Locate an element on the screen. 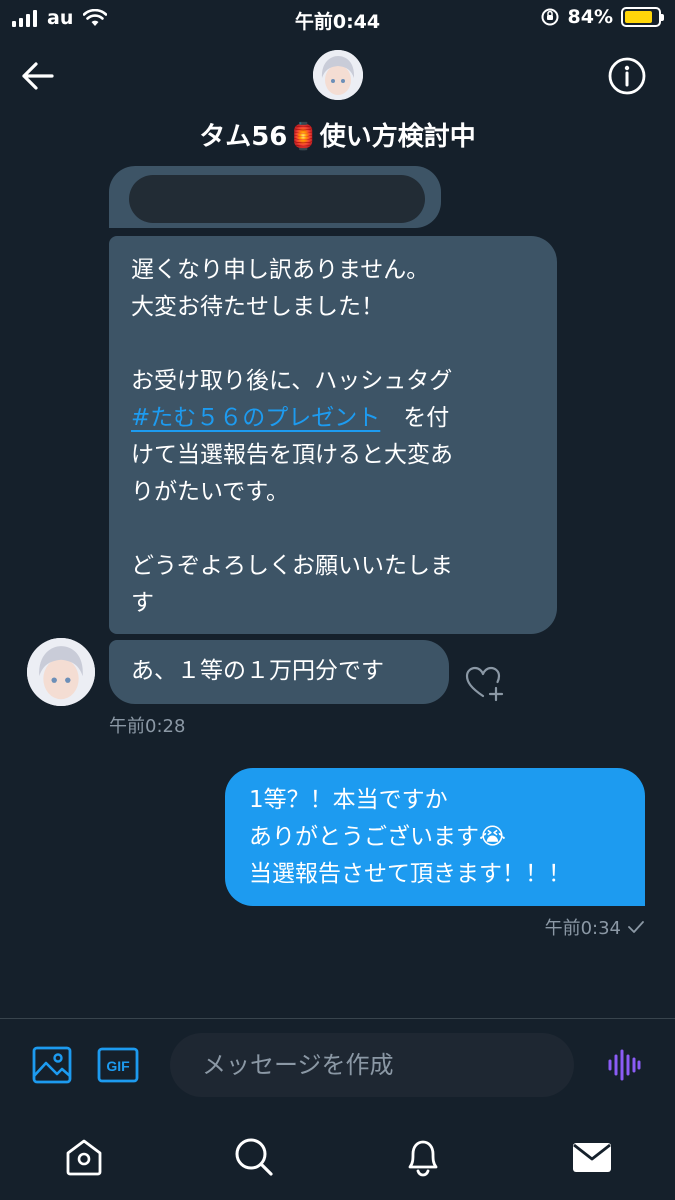 The image size is (675, 1200). message-line: #たむ５６のプレゼント を付 is located at coordinates (333, 418).